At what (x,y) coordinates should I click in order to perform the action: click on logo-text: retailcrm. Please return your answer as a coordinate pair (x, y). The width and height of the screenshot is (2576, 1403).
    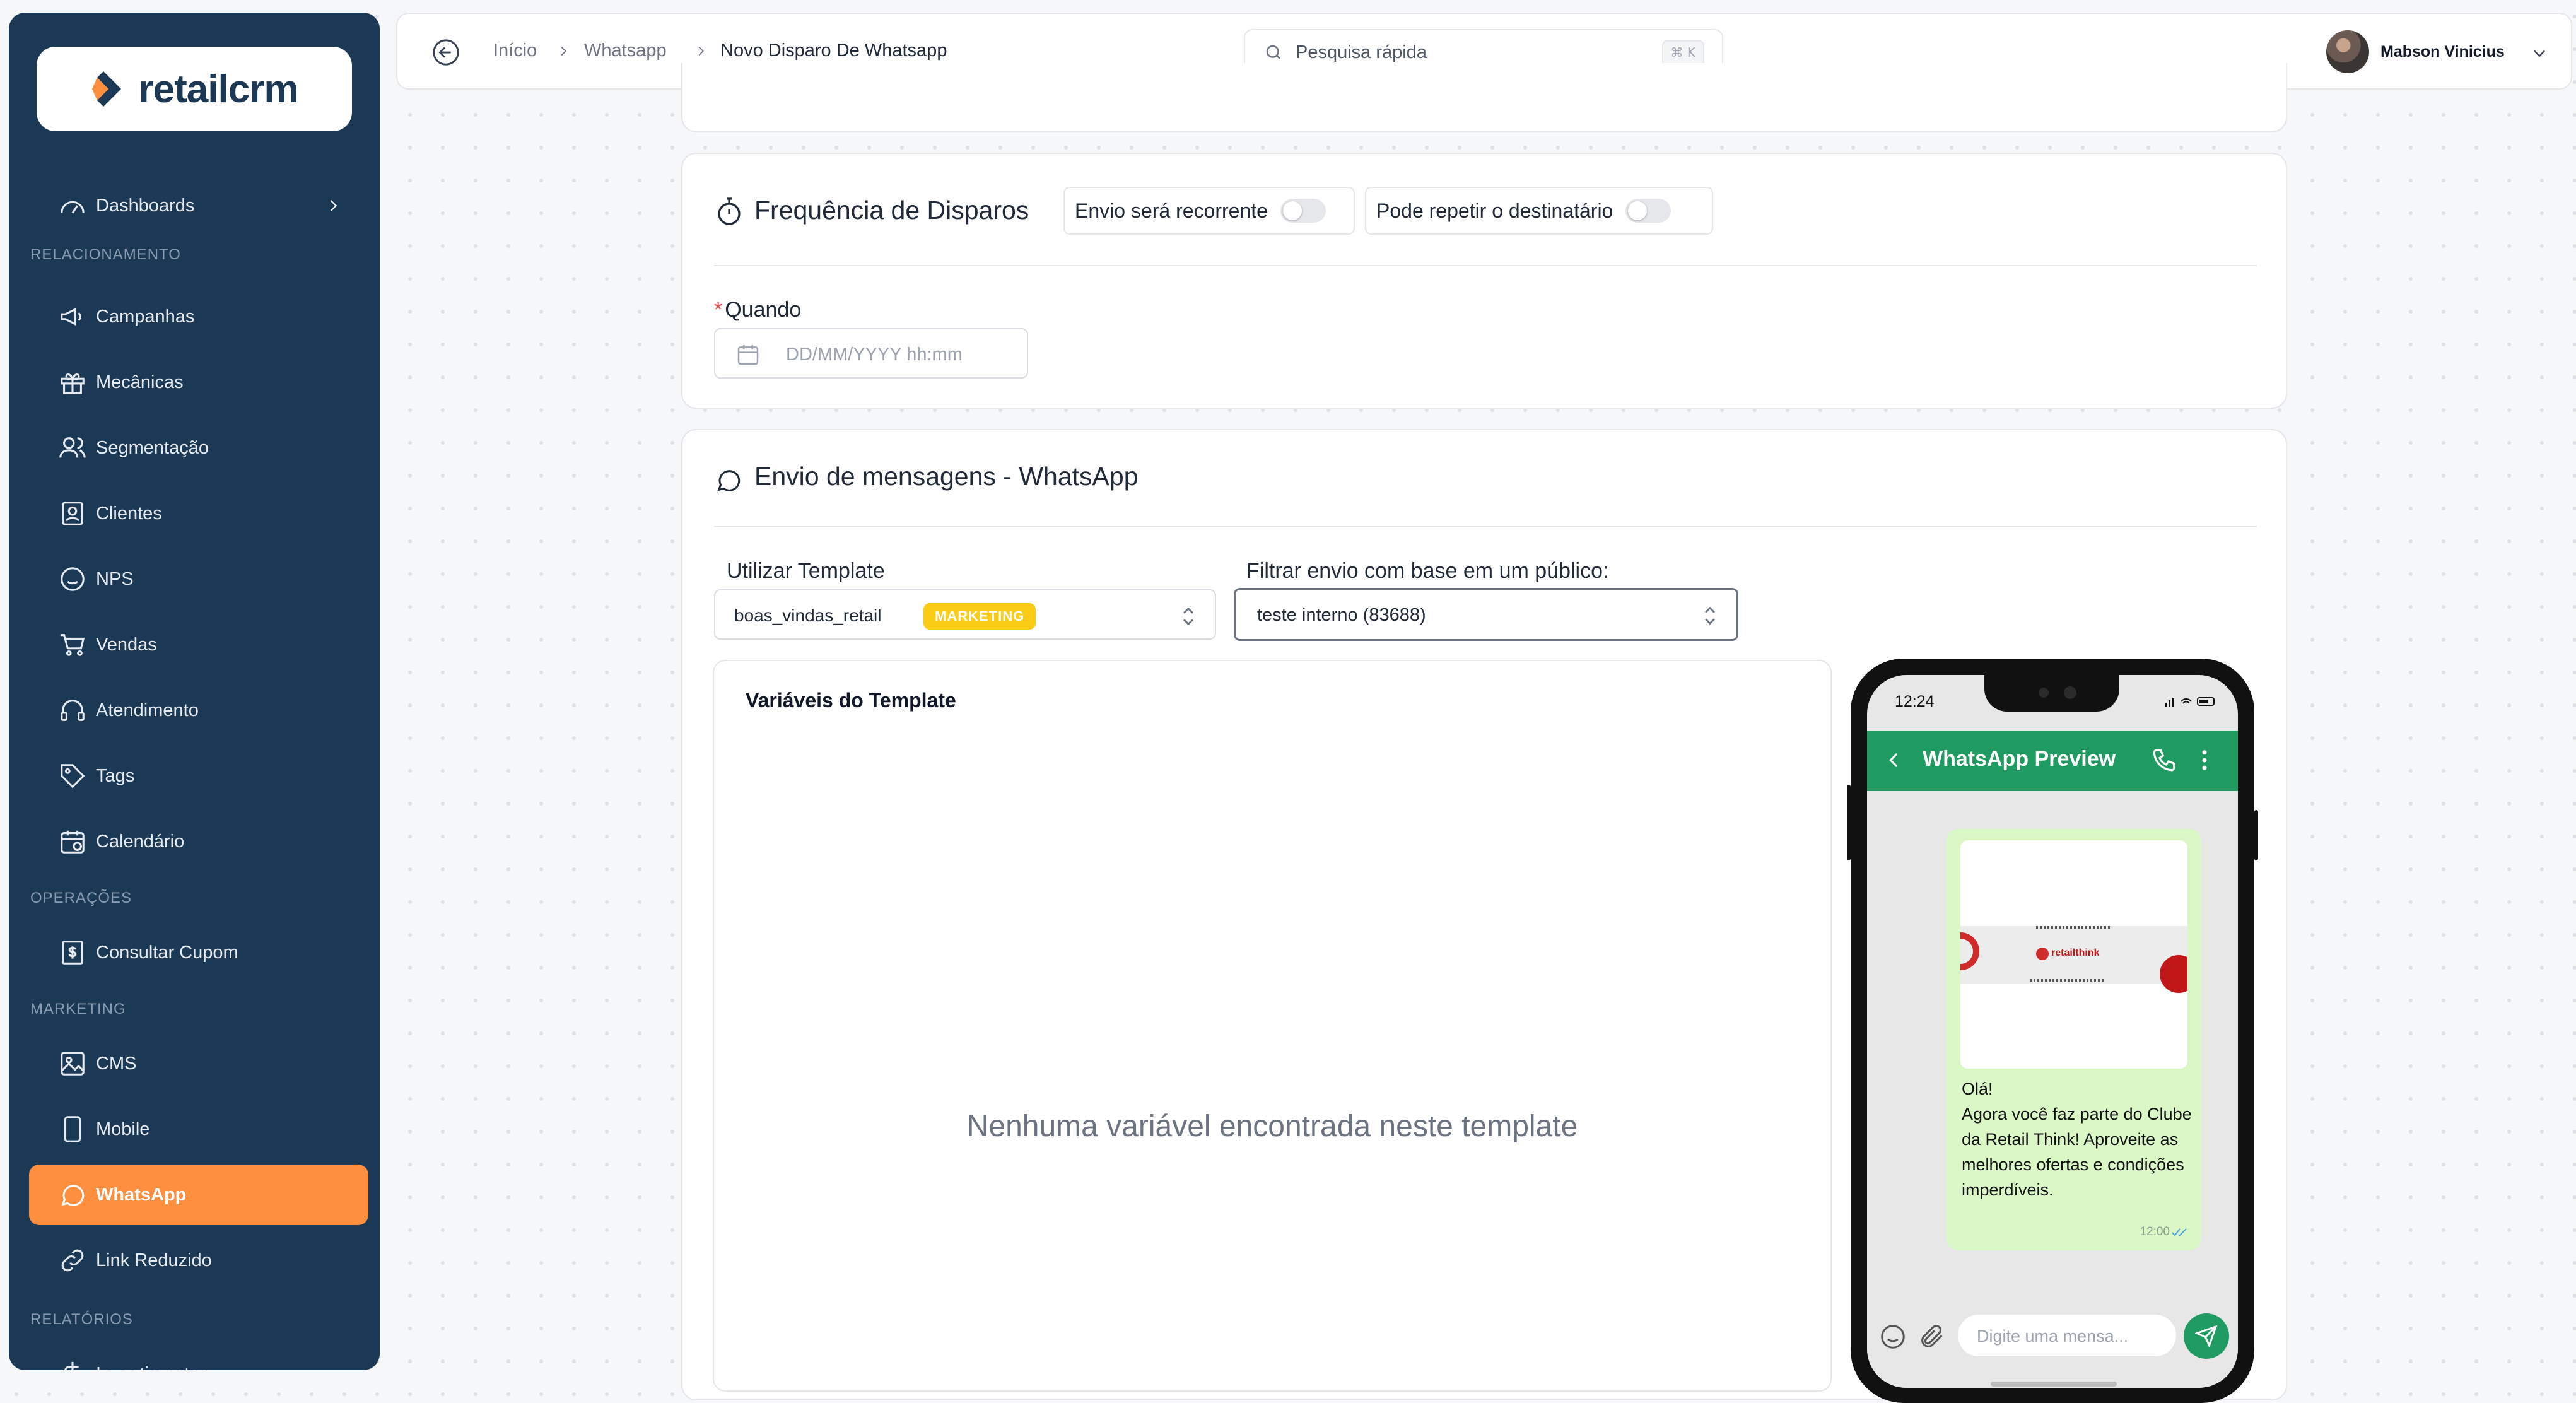
    Looking at the image, I should click on (218, 89).